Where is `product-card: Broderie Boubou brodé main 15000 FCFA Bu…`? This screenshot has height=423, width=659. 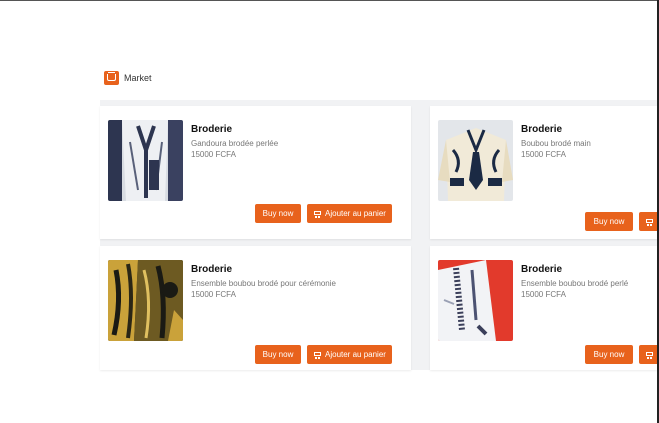 product-card: Broderie Boubou brodé main 15000 FCFA Bu… is located at coordinates (543, 172).